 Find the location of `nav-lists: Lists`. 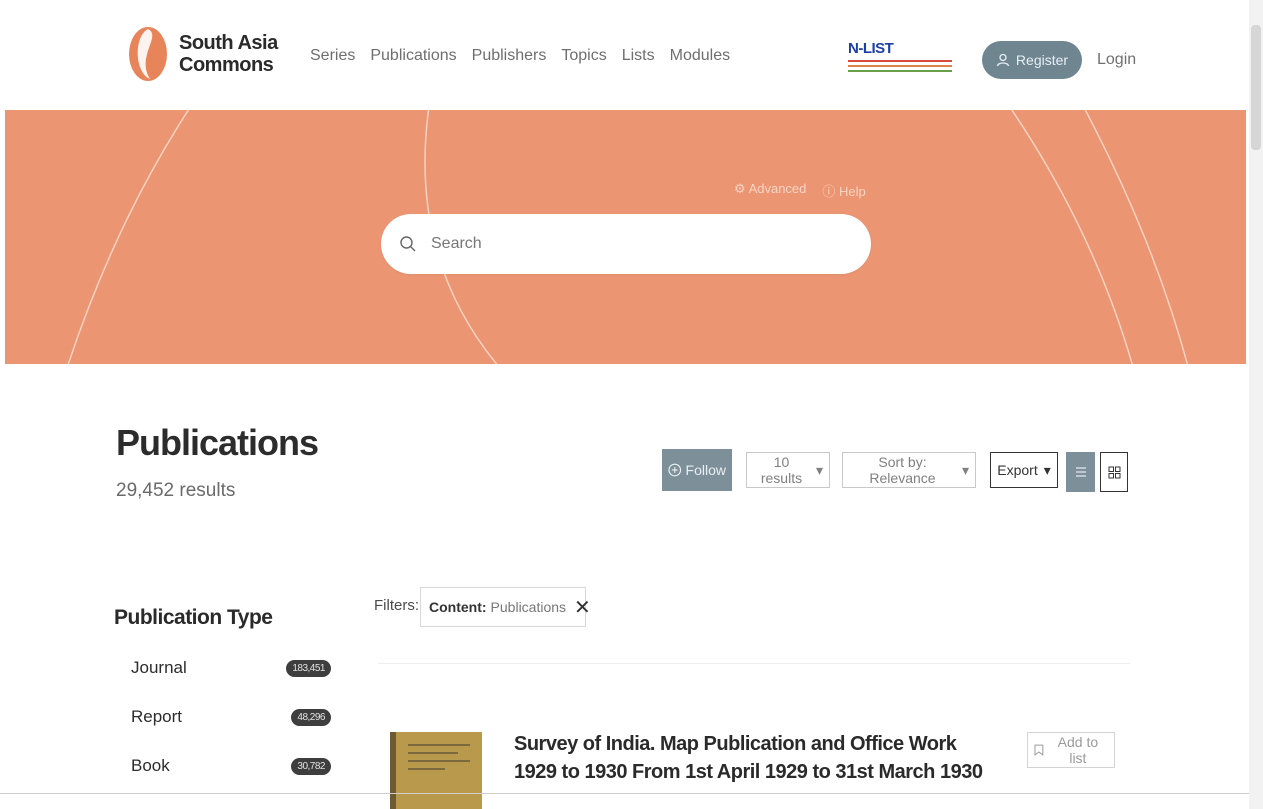

nav-lists: Lists is located at coordinates (638, 56).